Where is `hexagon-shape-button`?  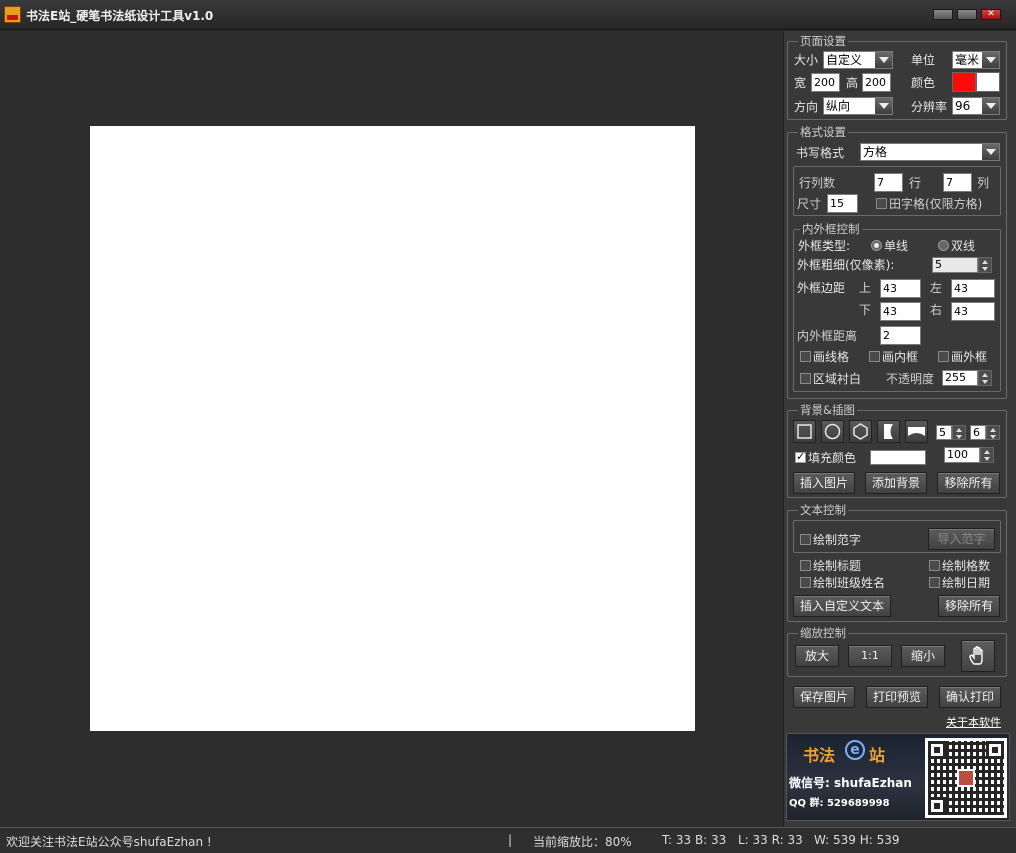
hexagon-shape-button is located at coordinates (860, 431).